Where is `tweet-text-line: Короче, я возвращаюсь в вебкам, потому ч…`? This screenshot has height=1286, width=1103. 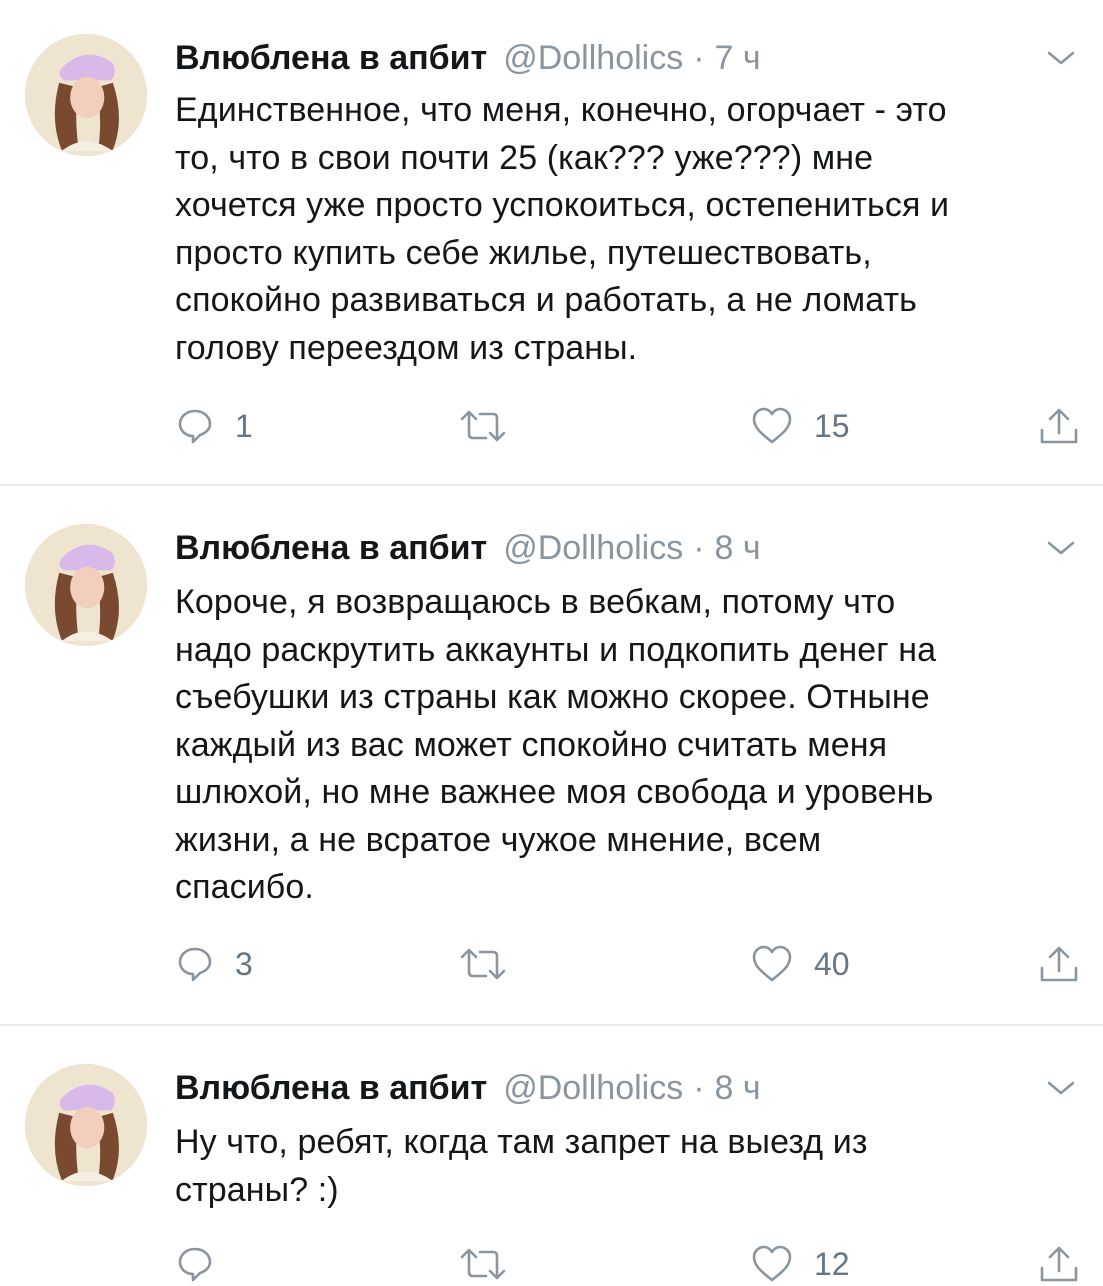
tweet-text-line: Короче, я возвращаюсь в вебкам, потому ч… is located at coordinates (535, 602).